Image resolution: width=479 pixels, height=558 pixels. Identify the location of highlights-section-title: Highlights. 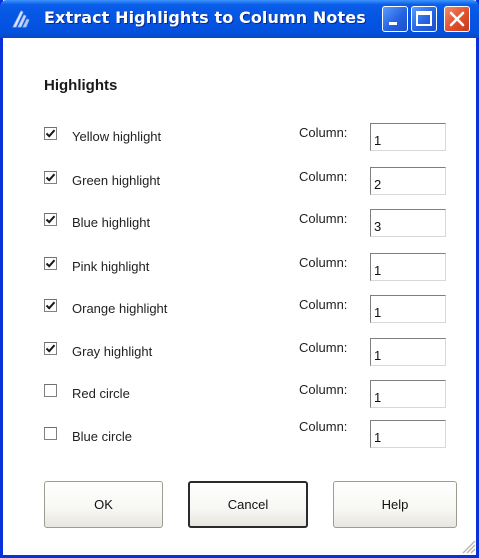
(81, 85).